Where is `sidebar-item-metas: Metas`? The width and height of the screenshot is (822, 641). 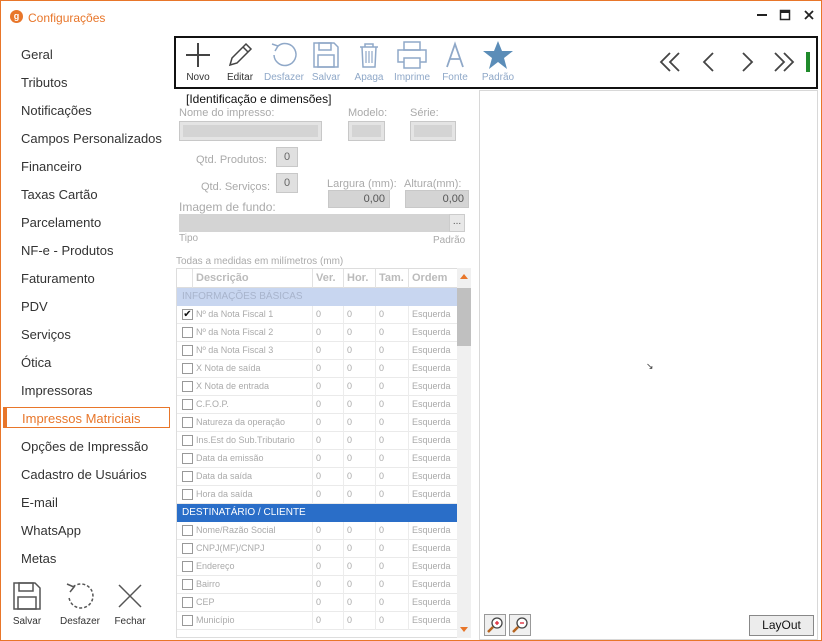
sidebar-item-metas: Metas is located at coordinates (86, 558).